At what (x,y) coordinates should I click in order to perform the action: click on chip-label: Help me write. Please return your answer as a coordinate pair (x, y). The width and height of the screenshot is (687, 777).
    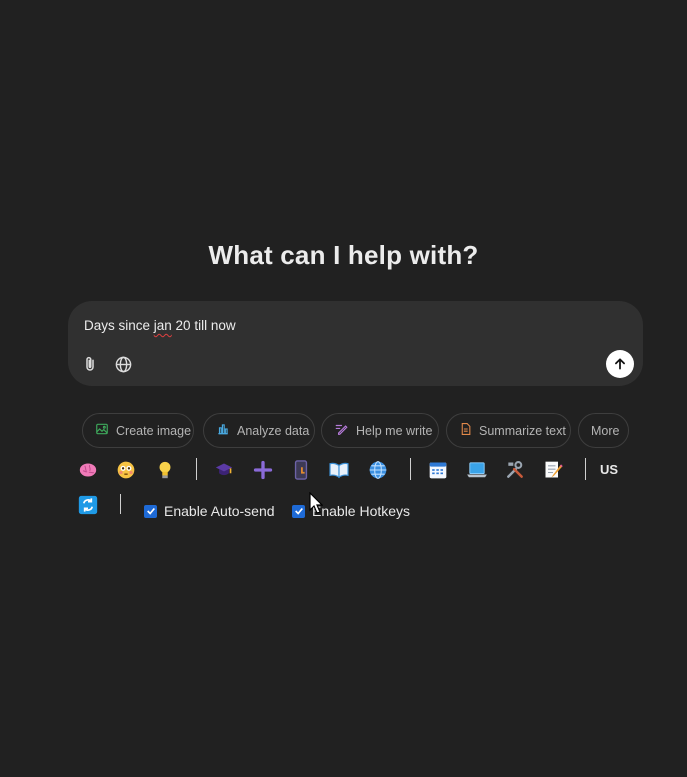
    Looking at the image, I should click on (394, 430).